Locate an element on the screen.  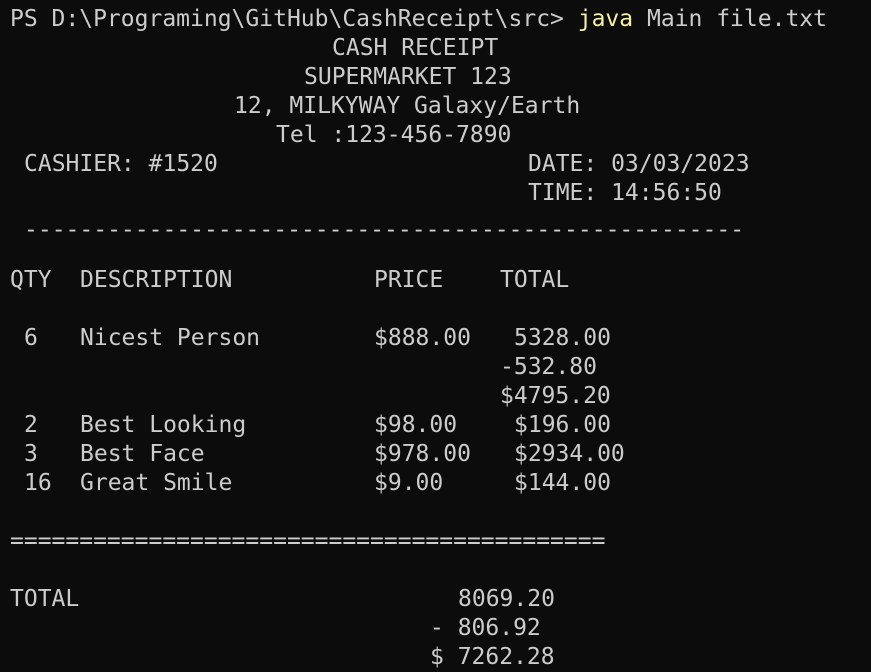
item-total: $196.00 is located at coordinates (562, 425).